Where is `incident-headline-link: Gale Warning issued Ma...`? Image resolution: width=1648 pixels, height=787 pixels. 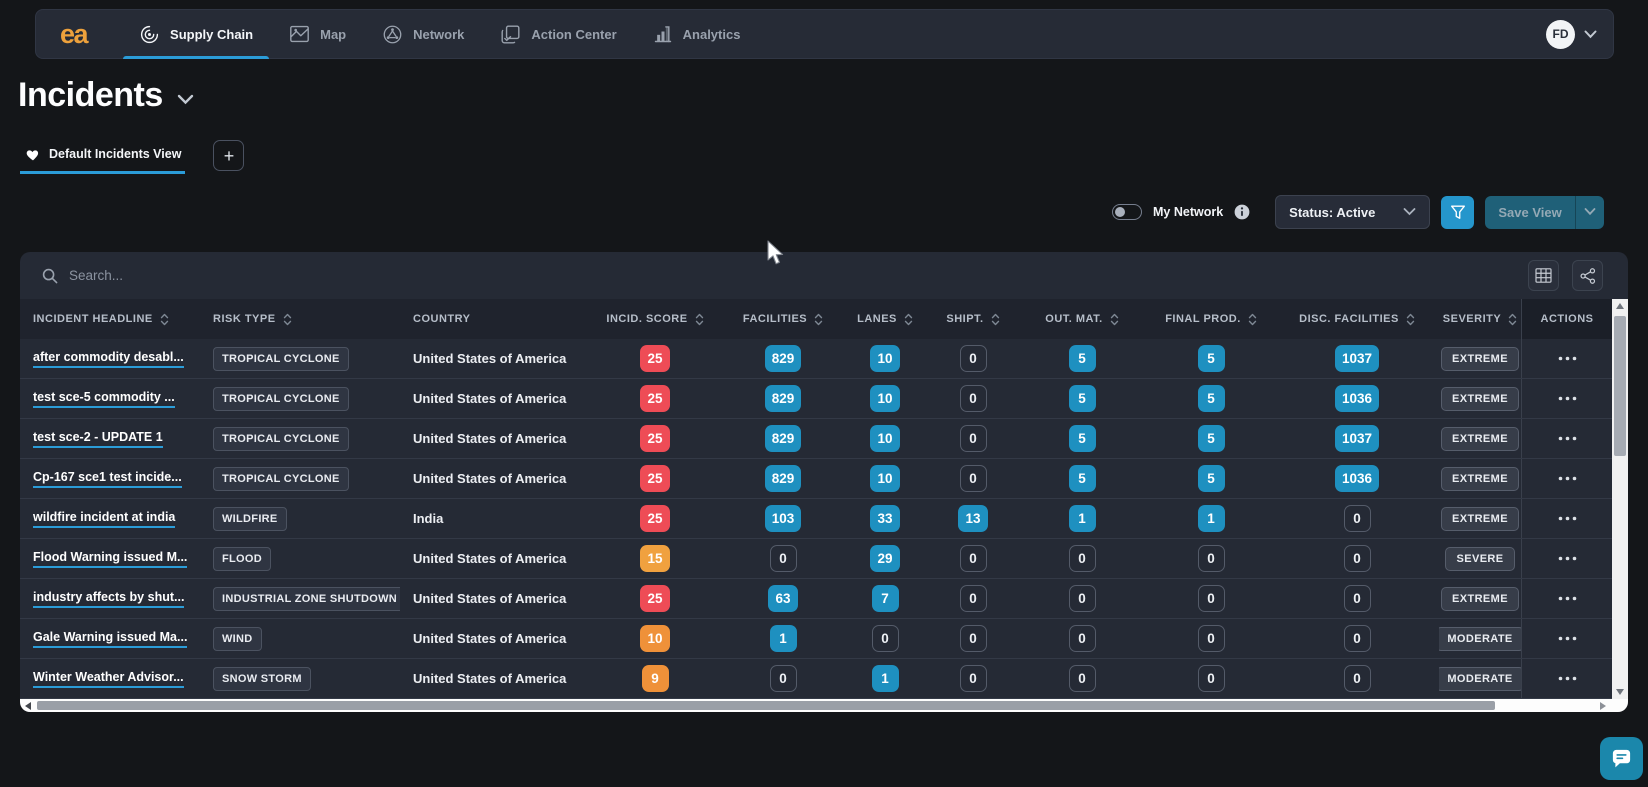 incident-headline-link: Gale Warning issued Ma... is located at coordinates (110, 639).